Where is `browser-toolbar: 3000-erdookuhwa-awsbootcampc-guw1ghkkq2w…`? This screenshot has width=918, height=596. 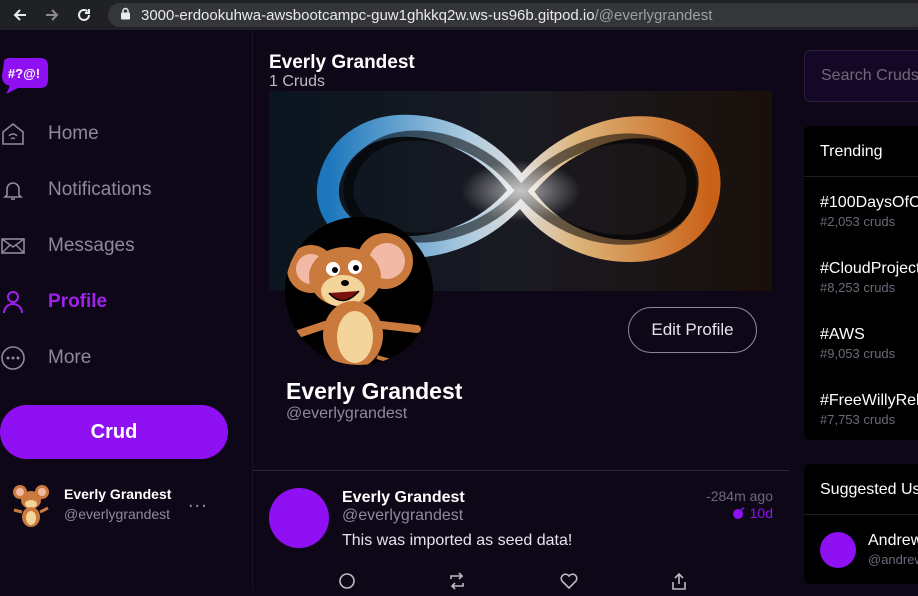 browser-toolbar: 3000-erdookuhwa-awsbootcampc-guw1ghkkq2w… is located at coordinates (459, 15).